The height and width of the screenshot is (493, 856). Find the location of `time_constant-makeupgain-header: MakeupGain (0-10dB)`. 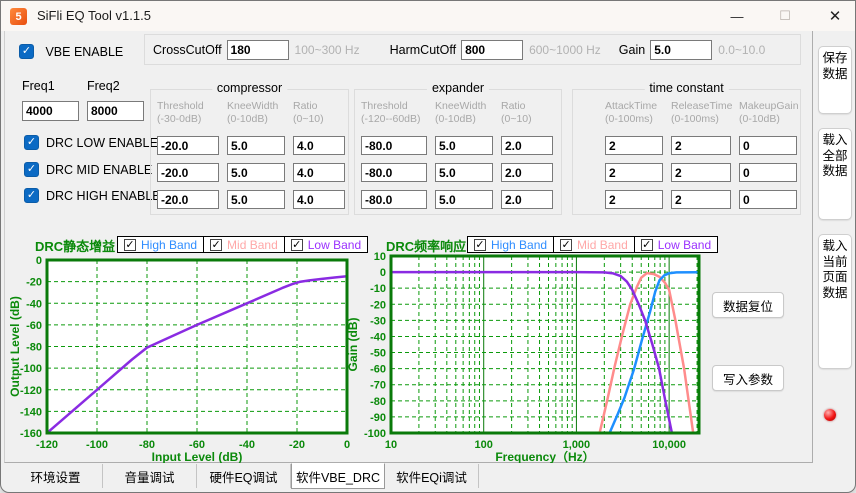

time_constant-makeupgain-header: MakeupGain (0-10dB) is located at coordinates (769, 112).